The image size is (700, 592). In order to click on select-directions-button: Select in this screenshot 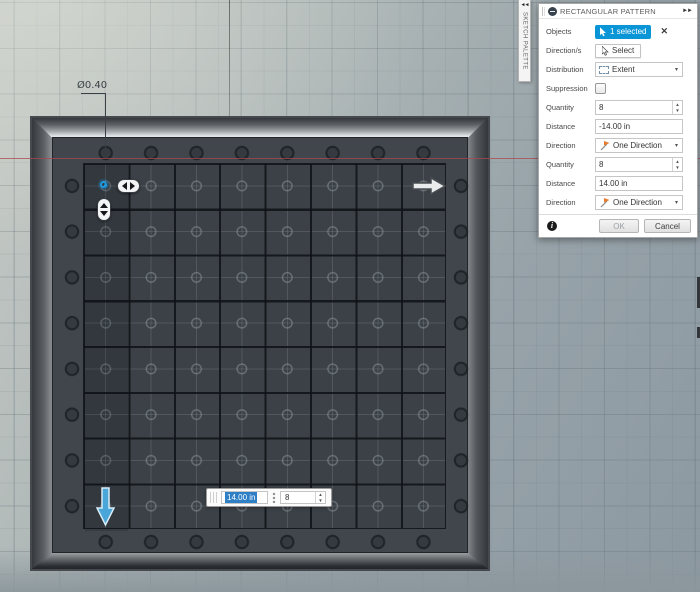, I will do `click(618, 50)`.